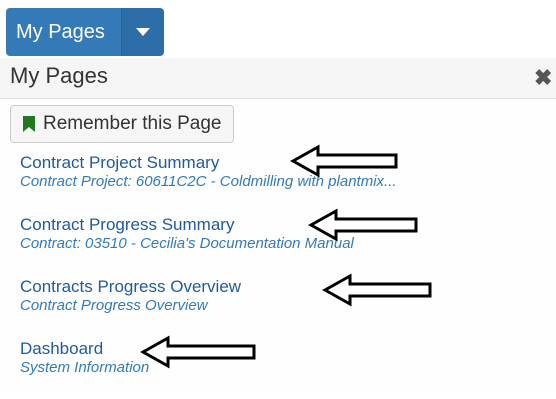 The width and height of the screenshot is (556, 399). Describe the element at coordinates (272, 306) in the screenshot. I see `list-item-subtitle: Contract Progress Overview` at that location.